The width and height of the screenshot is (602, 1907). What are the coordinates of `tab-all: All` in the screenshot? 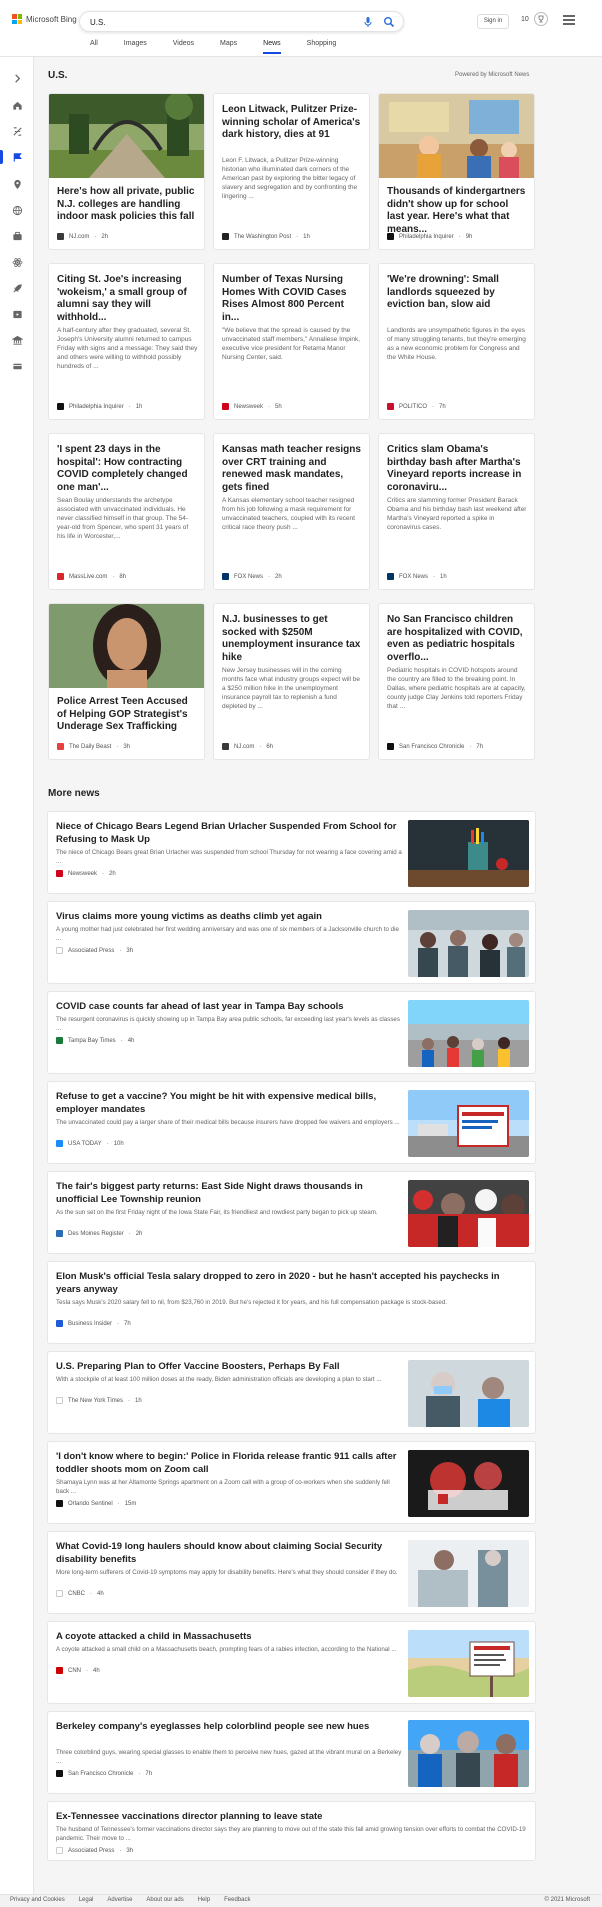 It's located at (94, 46).